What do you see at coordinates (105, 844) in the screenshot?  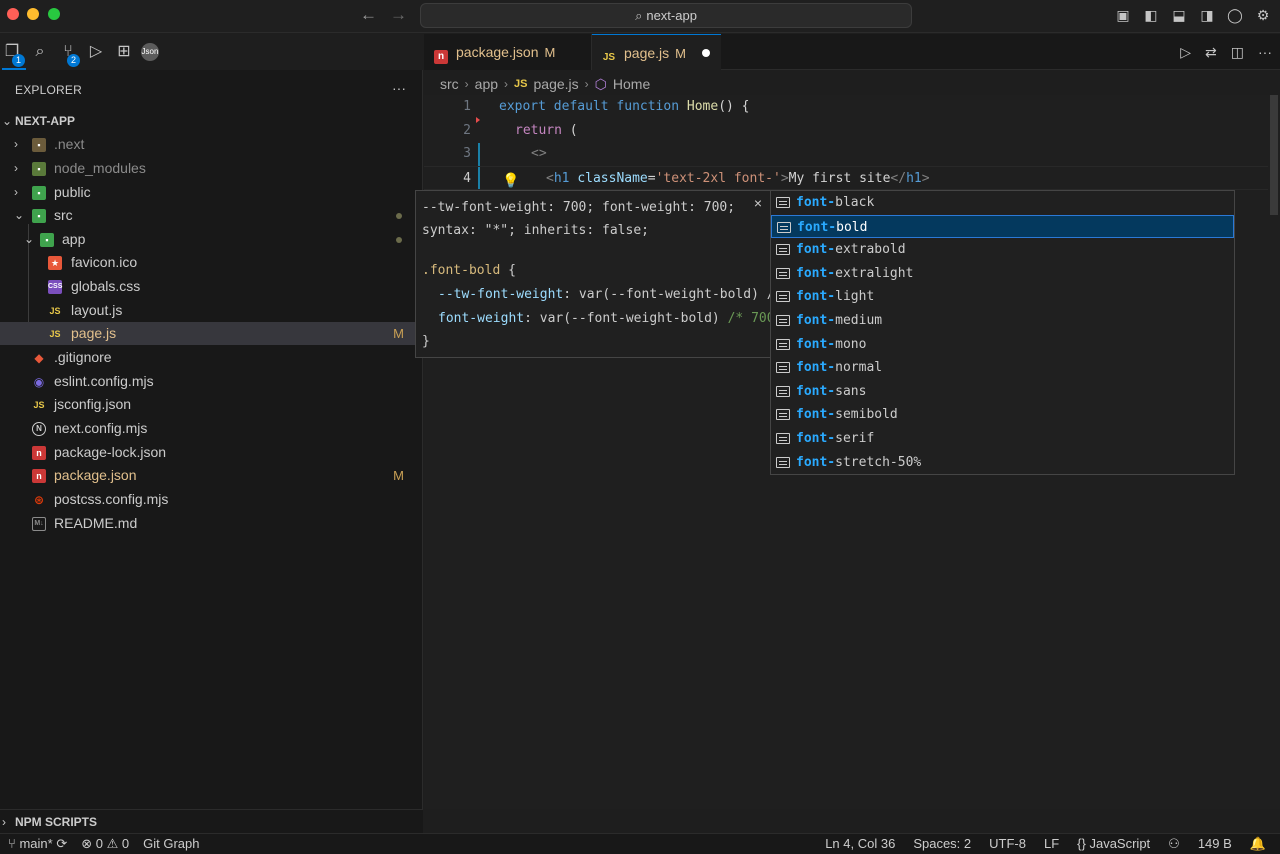 I see `problems-status: ⊗ 0 ⚠ 0` at bounding box center [105, 844].